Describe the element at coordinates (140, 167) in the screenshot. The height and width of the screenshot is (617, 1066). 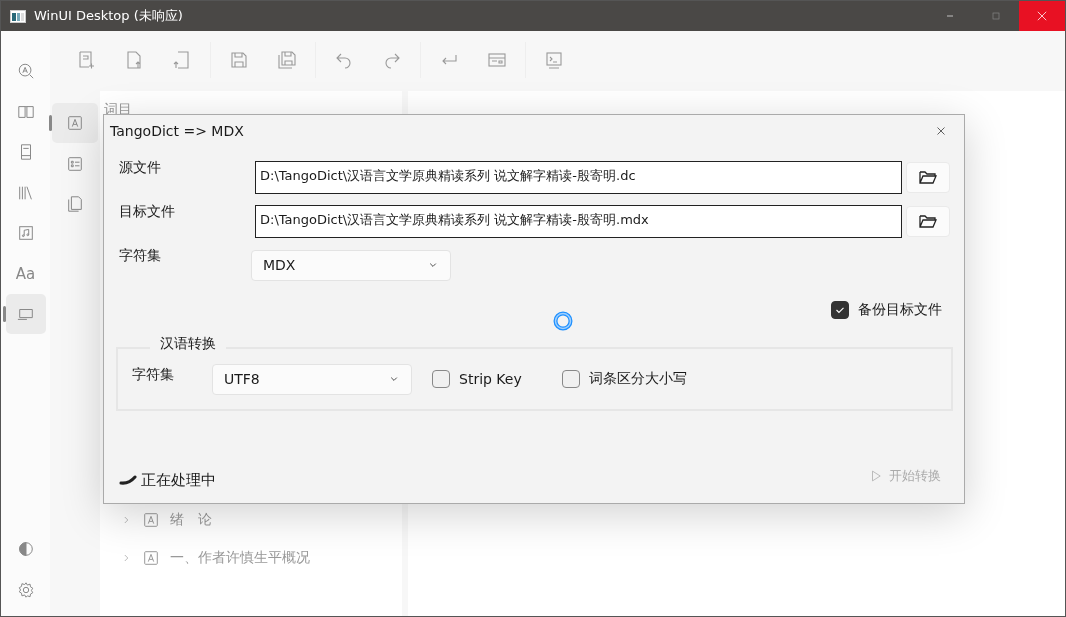
I see `field-label: 源文件` at that location.